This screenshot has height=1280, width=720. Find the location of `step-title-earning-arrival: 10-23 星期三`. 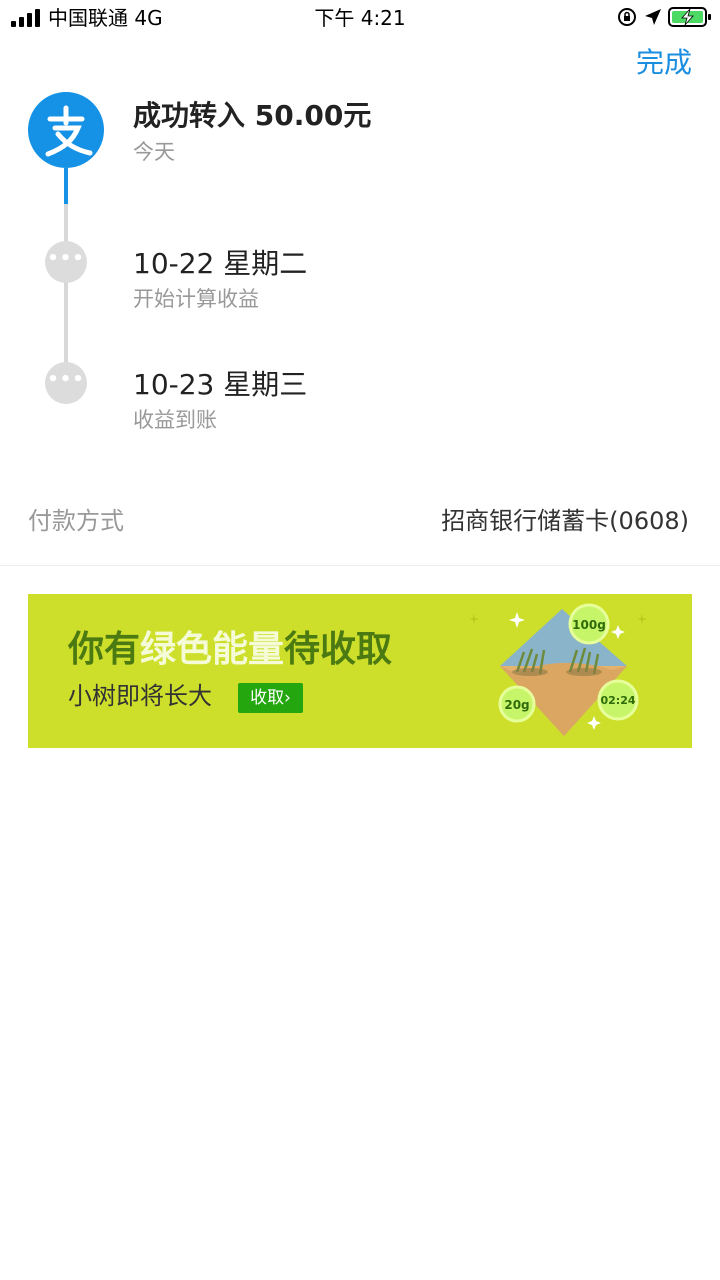

step-title-earning-arrival: 10-23 星期三 is located at coordinates (220, 384).